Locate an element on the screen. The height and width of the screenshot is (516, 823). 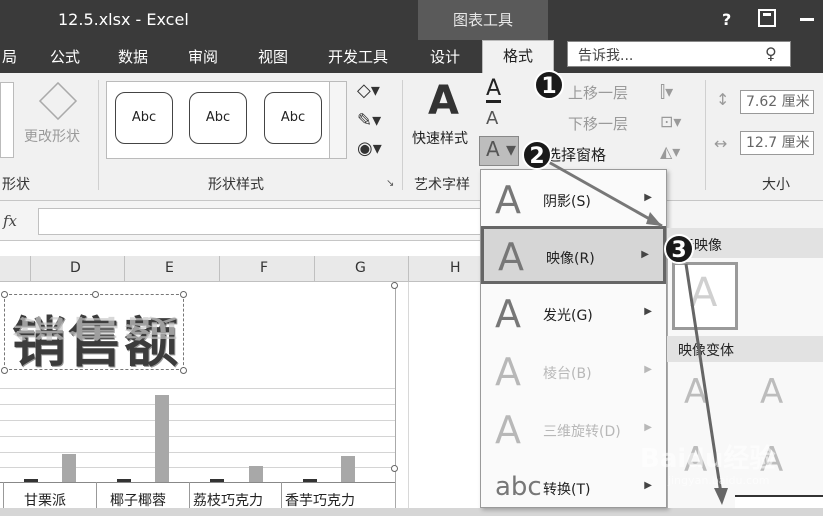
callout-2: 2 is located at coordinates (537, 155).